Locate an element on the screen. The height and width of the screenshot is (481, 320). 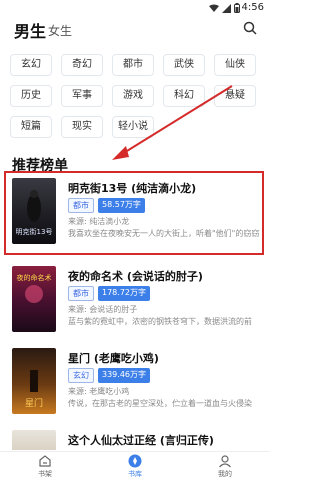
genre-chip: 科幻 is located at coordinates (184, 96).